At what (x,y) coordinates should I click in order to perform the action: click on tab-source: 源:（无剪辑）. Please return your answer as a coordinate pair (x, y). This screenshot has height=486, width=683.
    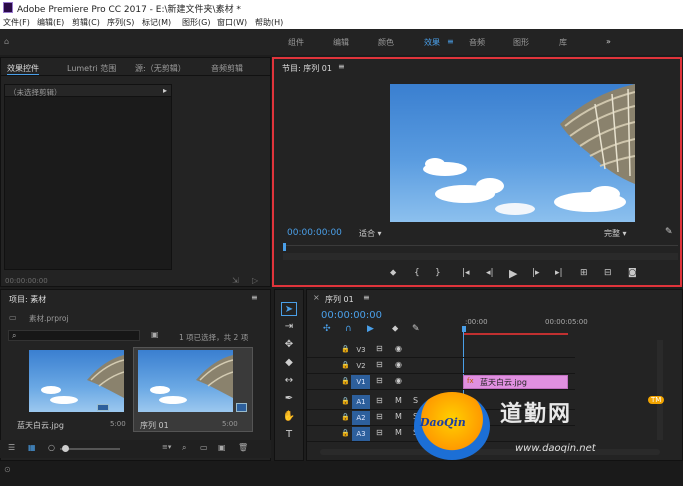
    Looking at the image, I should click on (160, 68).